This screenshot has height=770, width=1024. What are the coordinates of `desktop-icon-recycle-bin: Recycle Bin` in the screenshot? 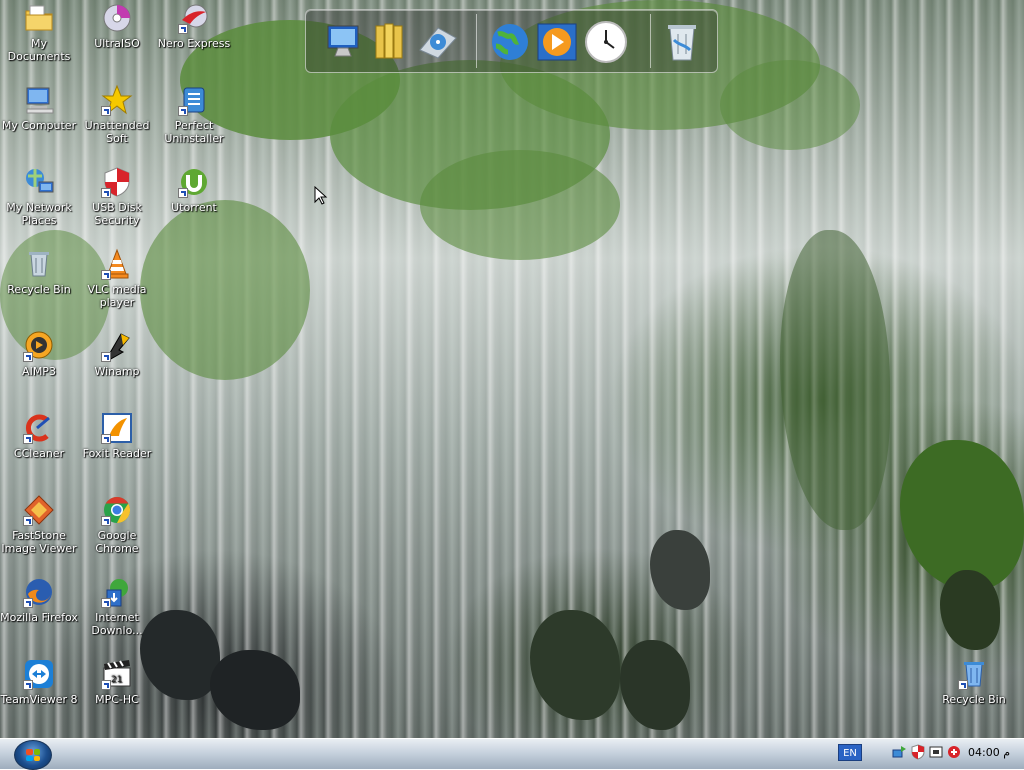 It's located at (39, 272).